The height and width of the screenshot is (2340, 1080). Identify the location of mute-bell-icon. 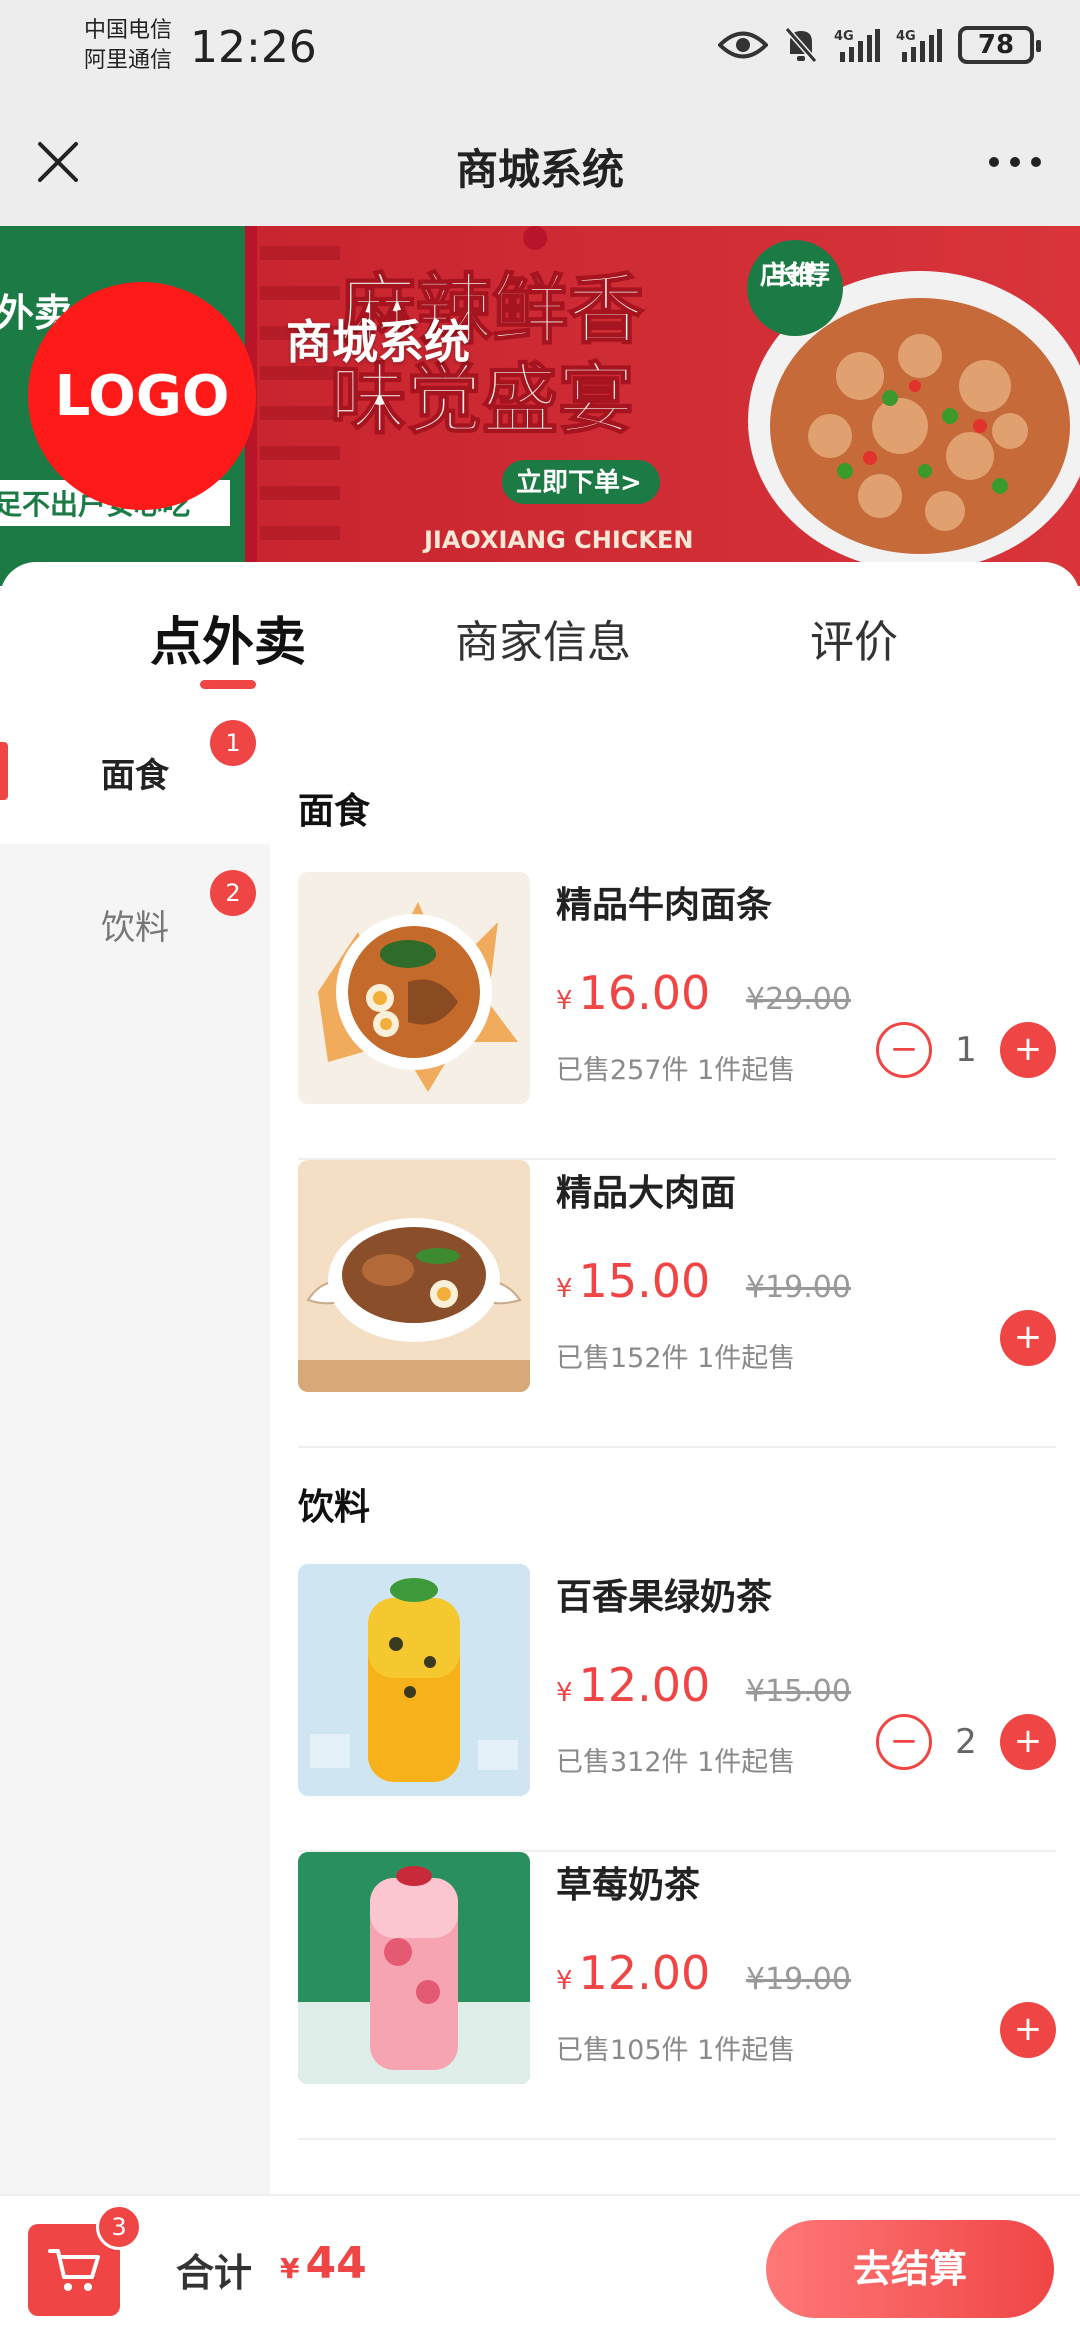
(801, 45).